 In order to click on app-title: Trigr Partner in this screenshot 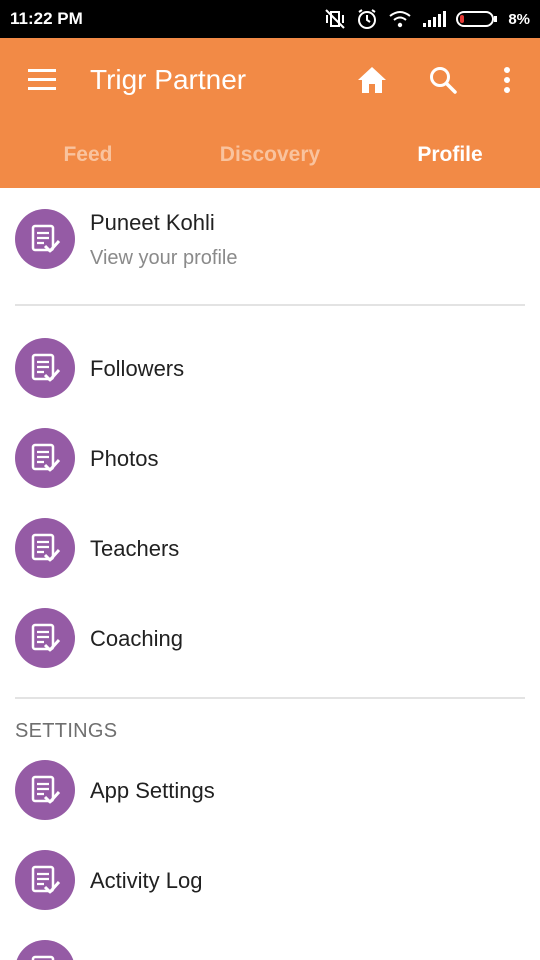, I will do `click(168, 79)`.